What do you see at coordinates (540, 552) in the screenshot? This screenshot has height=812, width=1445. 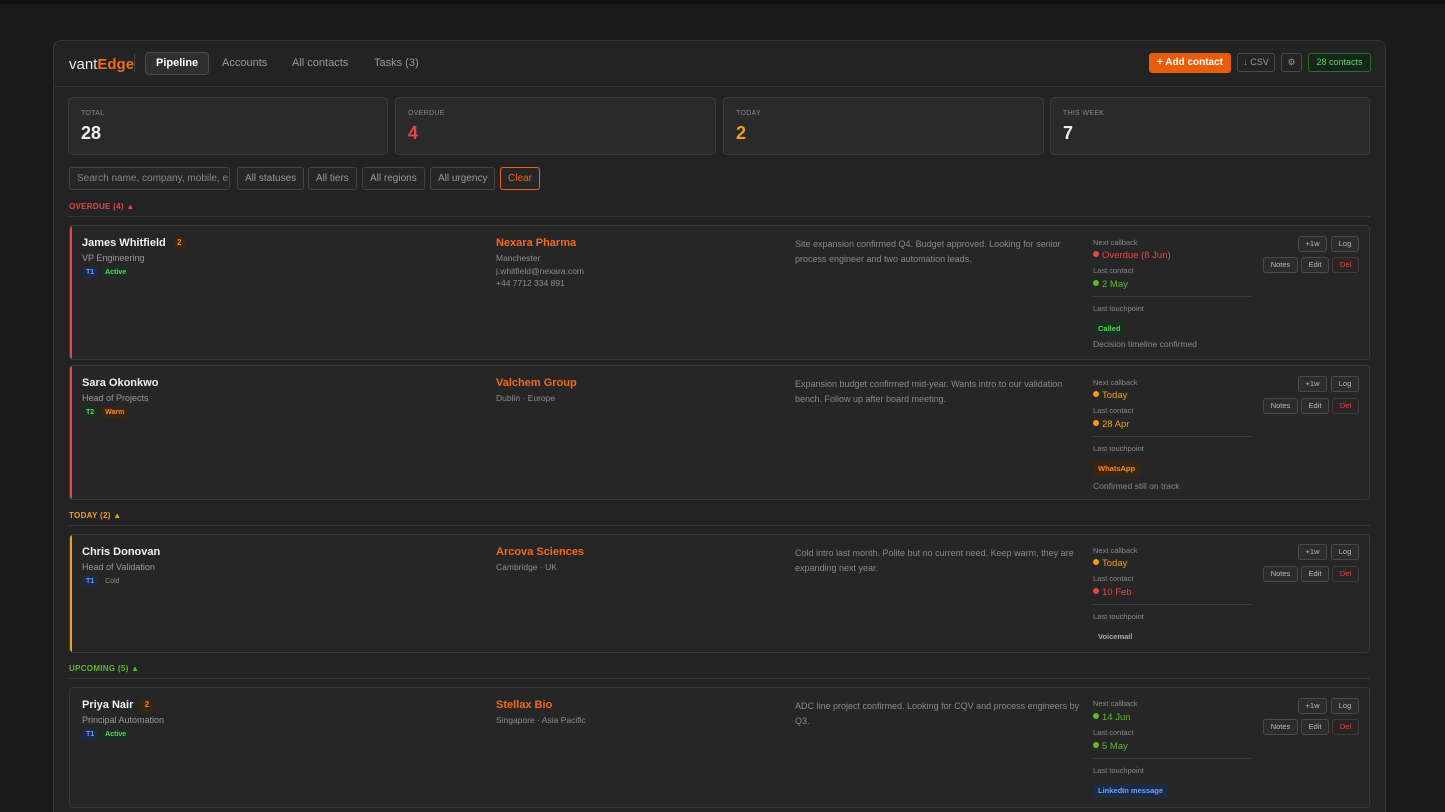 I see `company-link: Arcova Sciences` at bounding box center [540, 552].